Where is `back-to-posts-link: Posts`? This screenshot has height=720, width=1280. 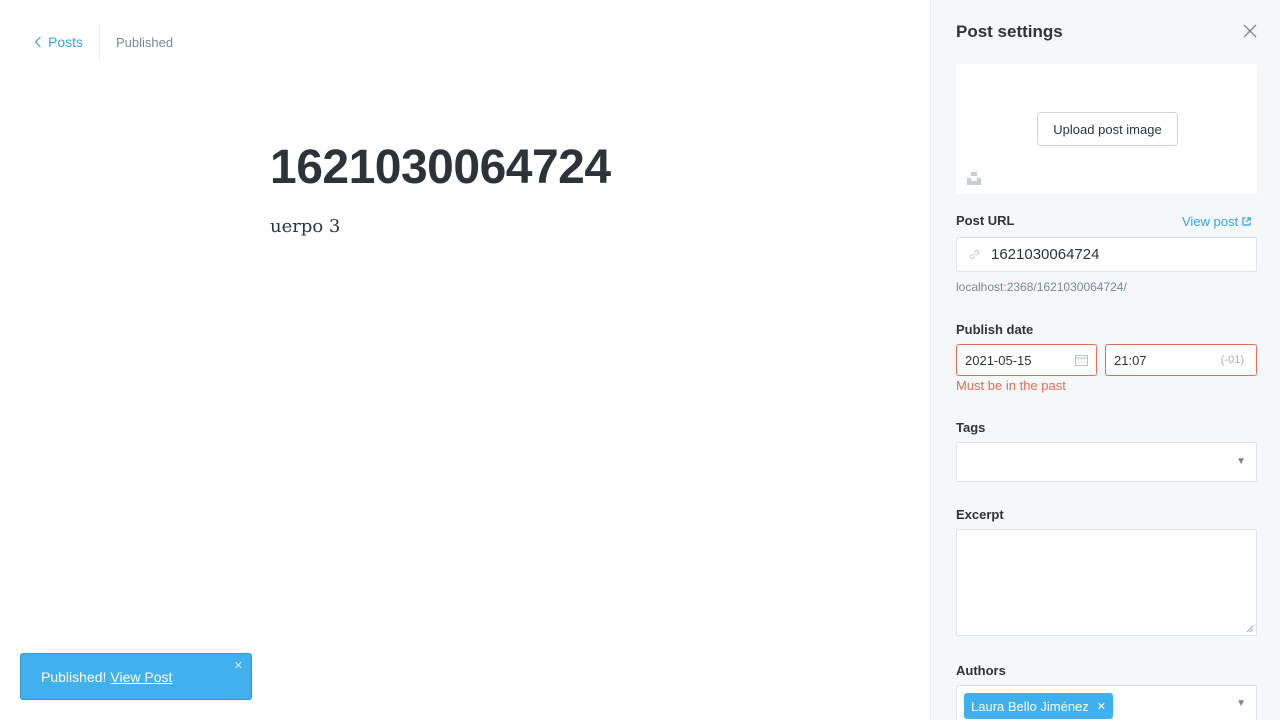 back-to-posts-link: Posts is located at coordinates (58, 42).